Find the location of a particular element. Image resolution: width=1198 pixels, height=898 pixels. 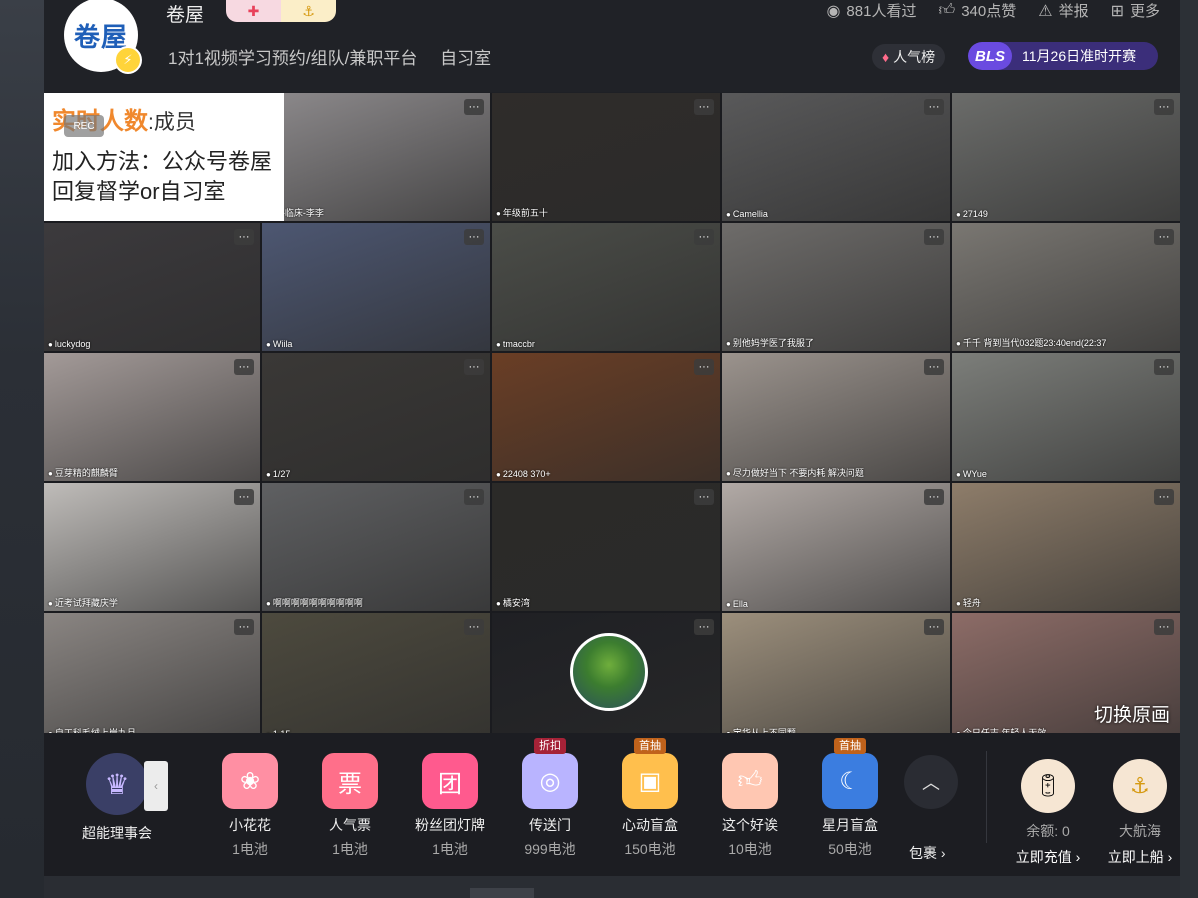

video-tile: ··· ● 啊啊啊啊啊啊啊啊啊啊 is located at coordinates (376, 547).